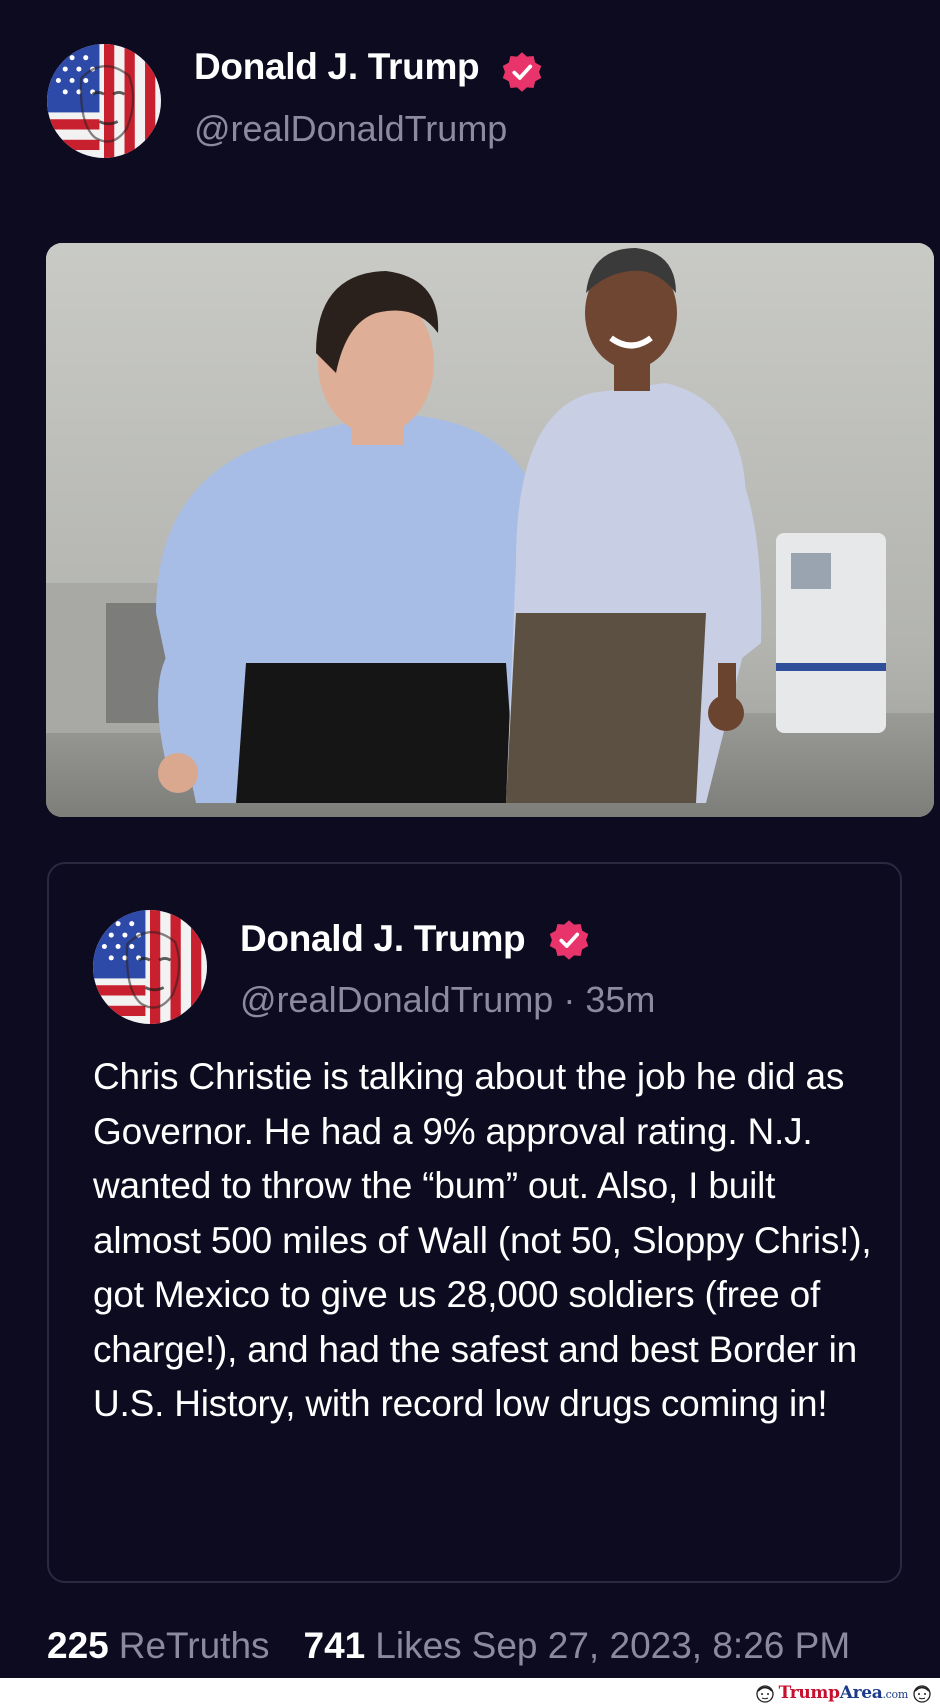 The height and width of the screenshot is (1707, 940). What do you see at coordinates (661, 1645) in the screenshot?
I see `post-timestamp: Sep 27, 2023, 8:26 PM` at bounding box center [661, 1645].